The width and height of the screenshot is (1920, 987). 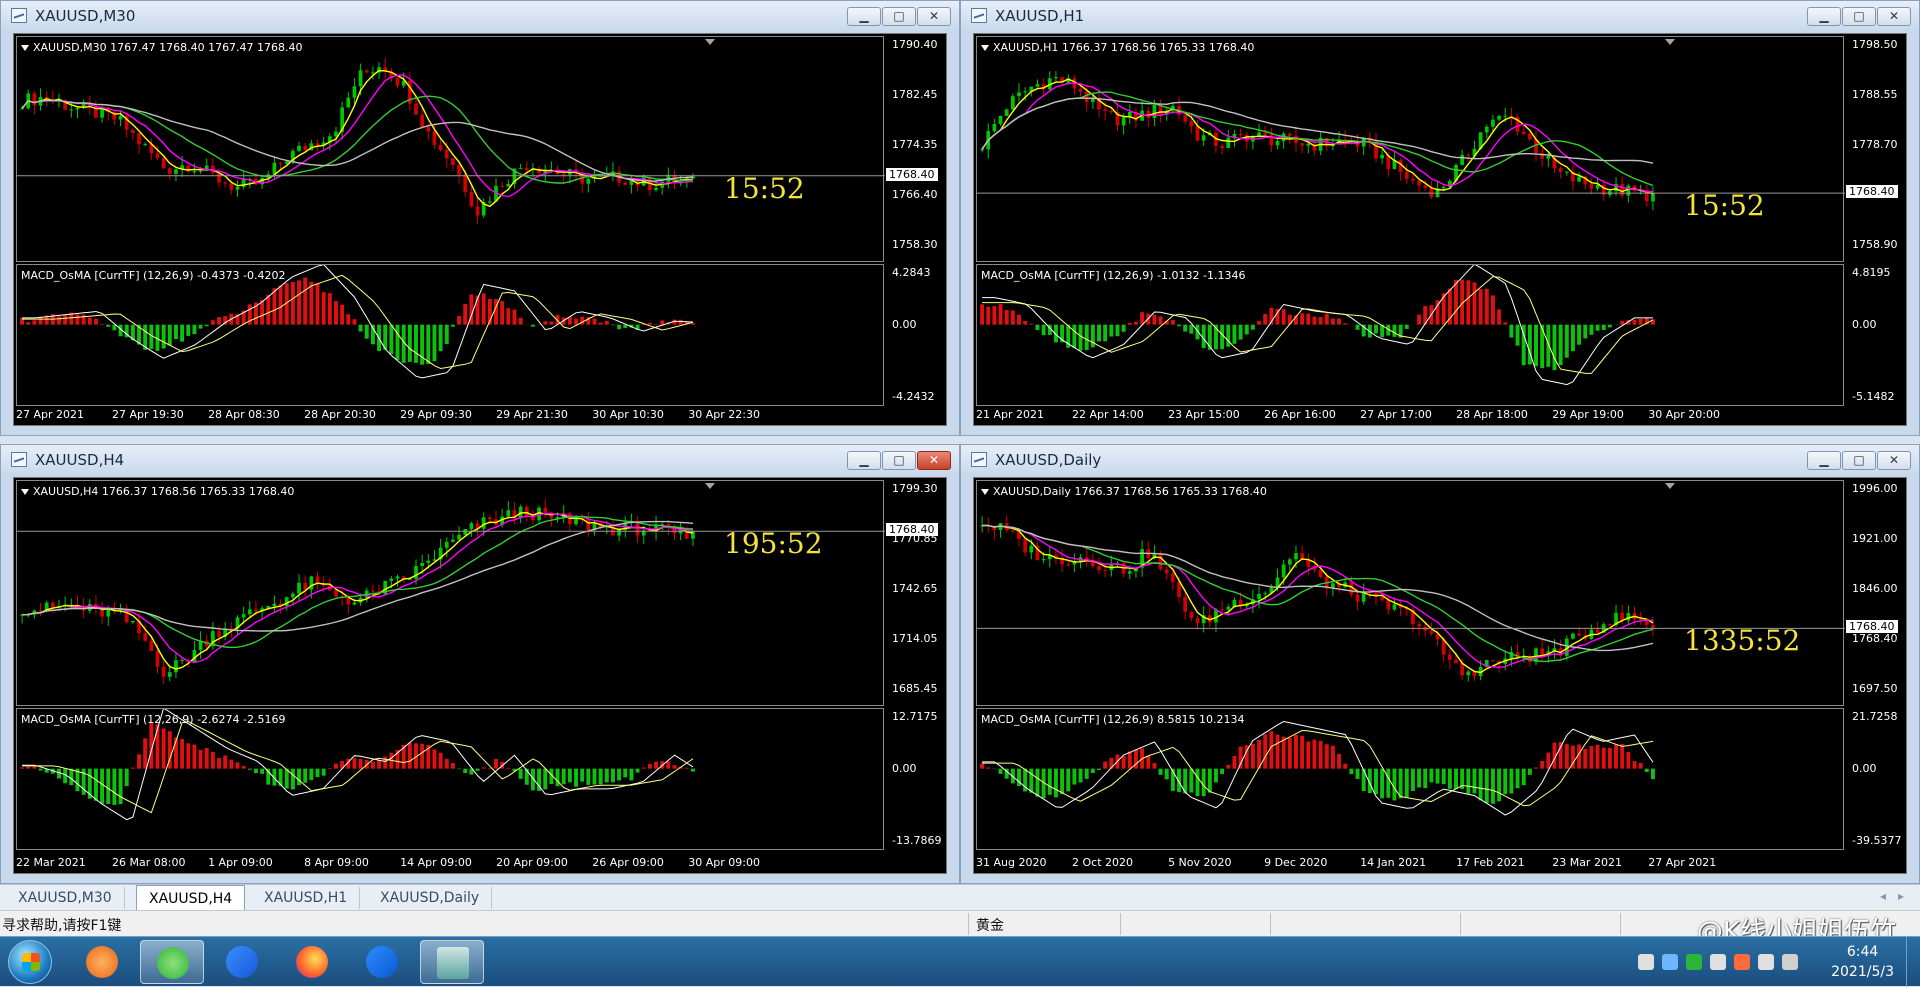 I want to click on window-titlebar: XAUUSD,H4▁□✕, so click(x=480, y=460).